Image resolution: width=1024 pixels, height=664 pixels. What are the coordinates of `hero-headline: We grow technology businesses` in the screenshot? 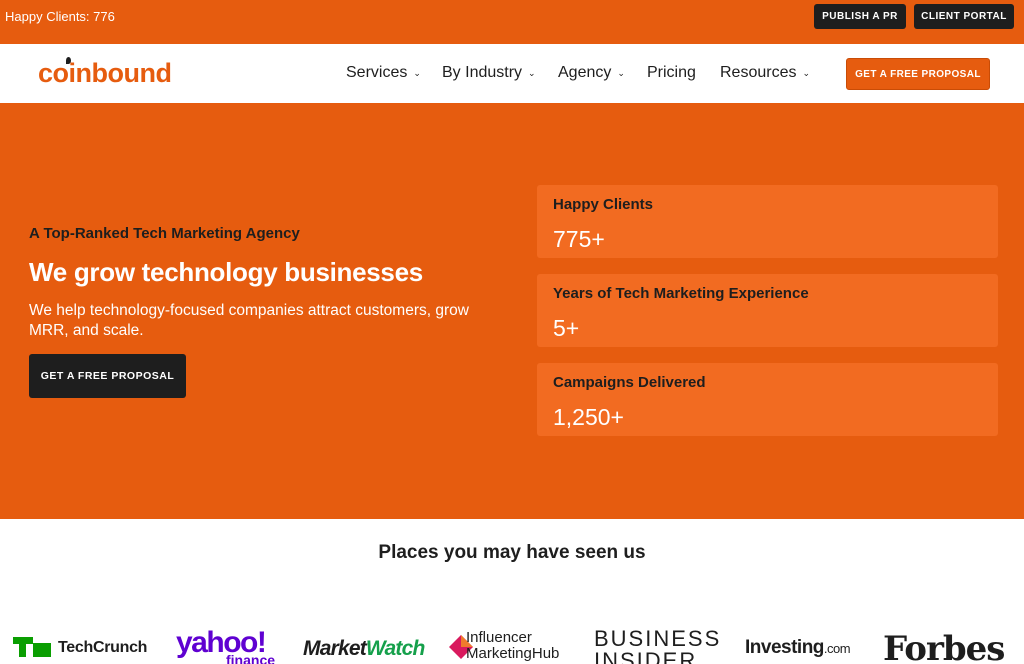 It's located at (226, 272).